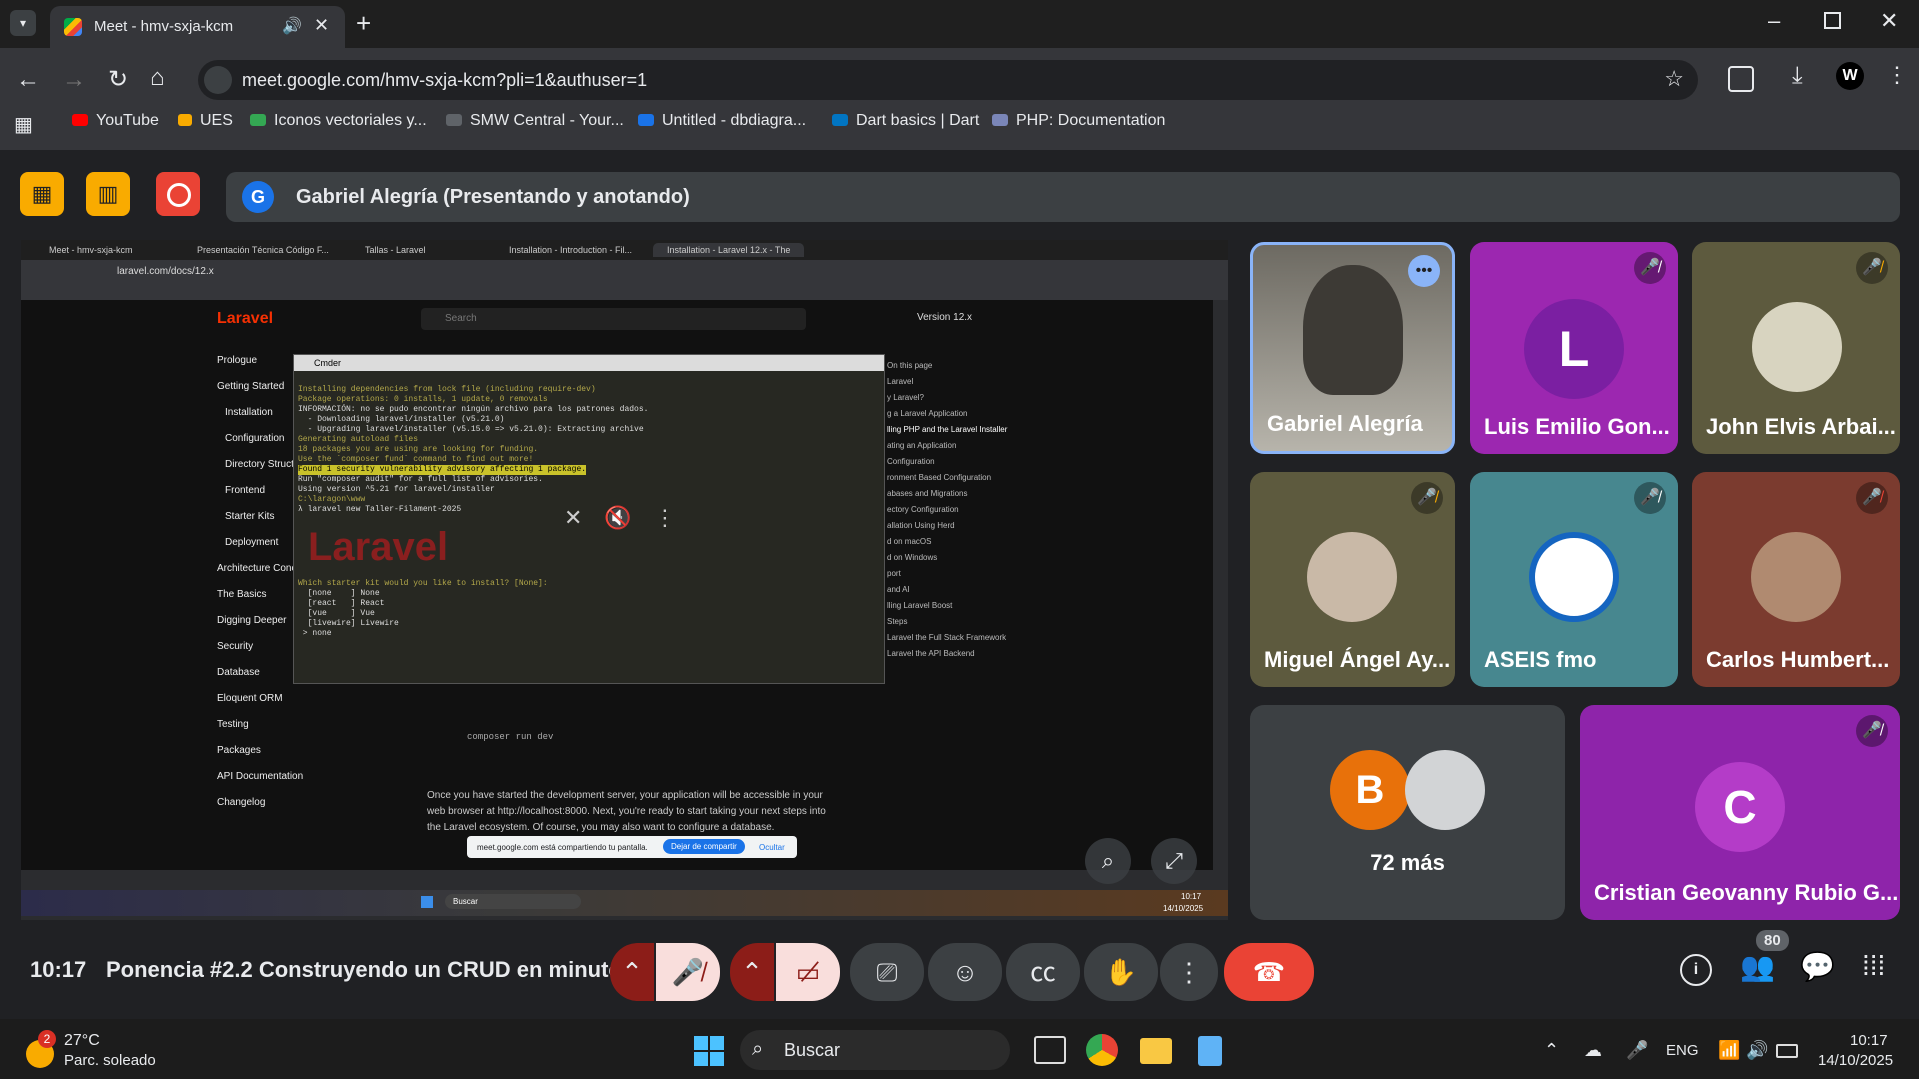  What do you see at coordinates (772, 847) in the screenshot?
I see `hide-notice-button: Ocultar` at bounding box center [772, 847].